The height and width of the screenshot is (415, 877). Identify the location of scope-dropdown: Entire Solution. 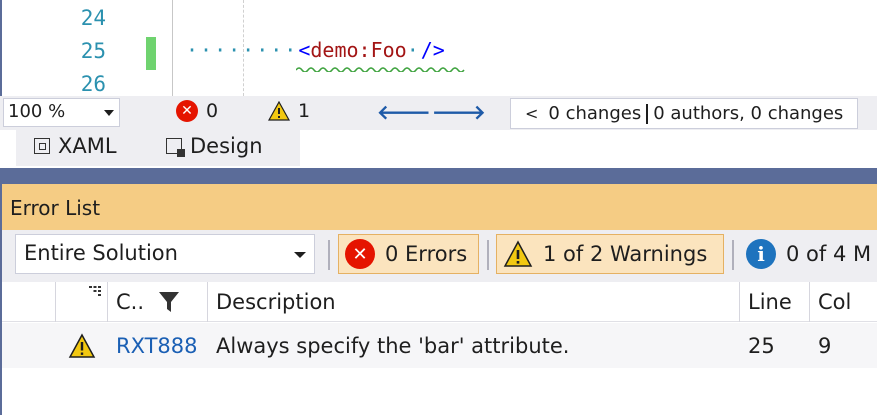
(165, 254).